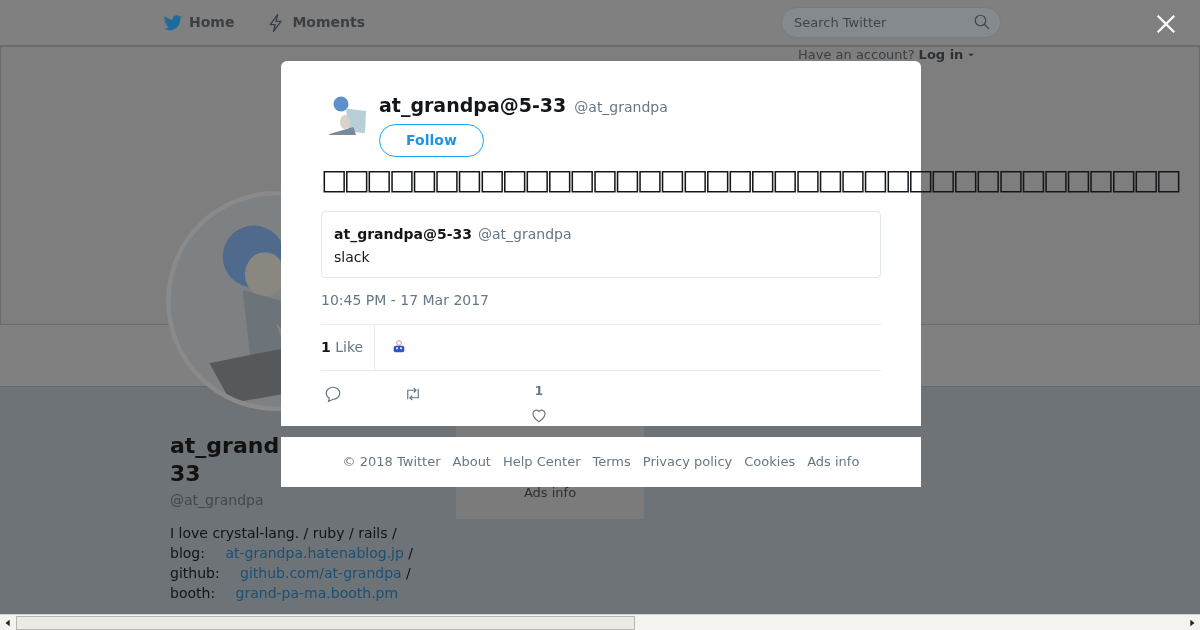 The image size is (1200, 630). What do you see at coordinates (225, 446) in the screenshot?
I see `profile-name: at_grand` at bounding box center [225, 446].